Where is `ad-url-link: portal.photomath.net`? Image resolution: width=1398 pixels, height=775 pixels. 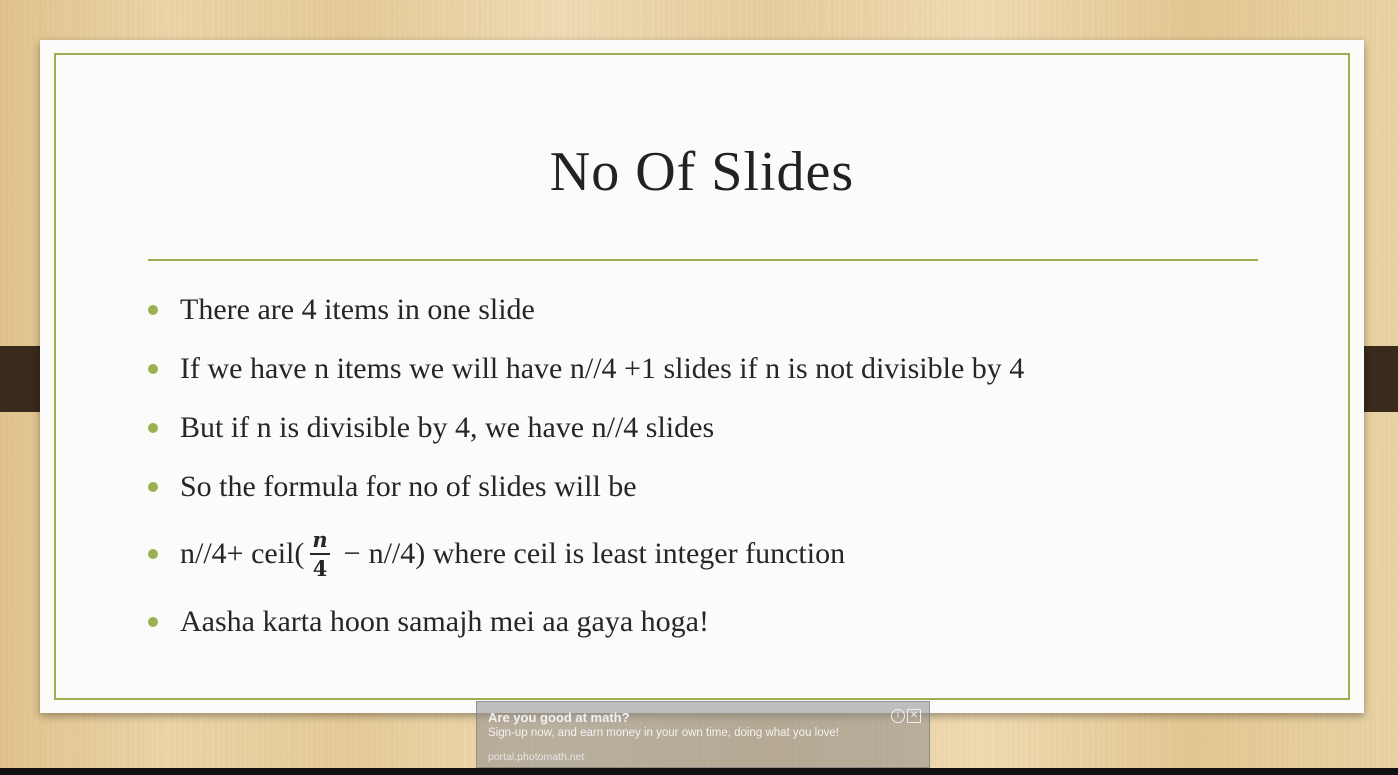
ad-url-link: portal.photomath.net is located at coordinates (536, 757).